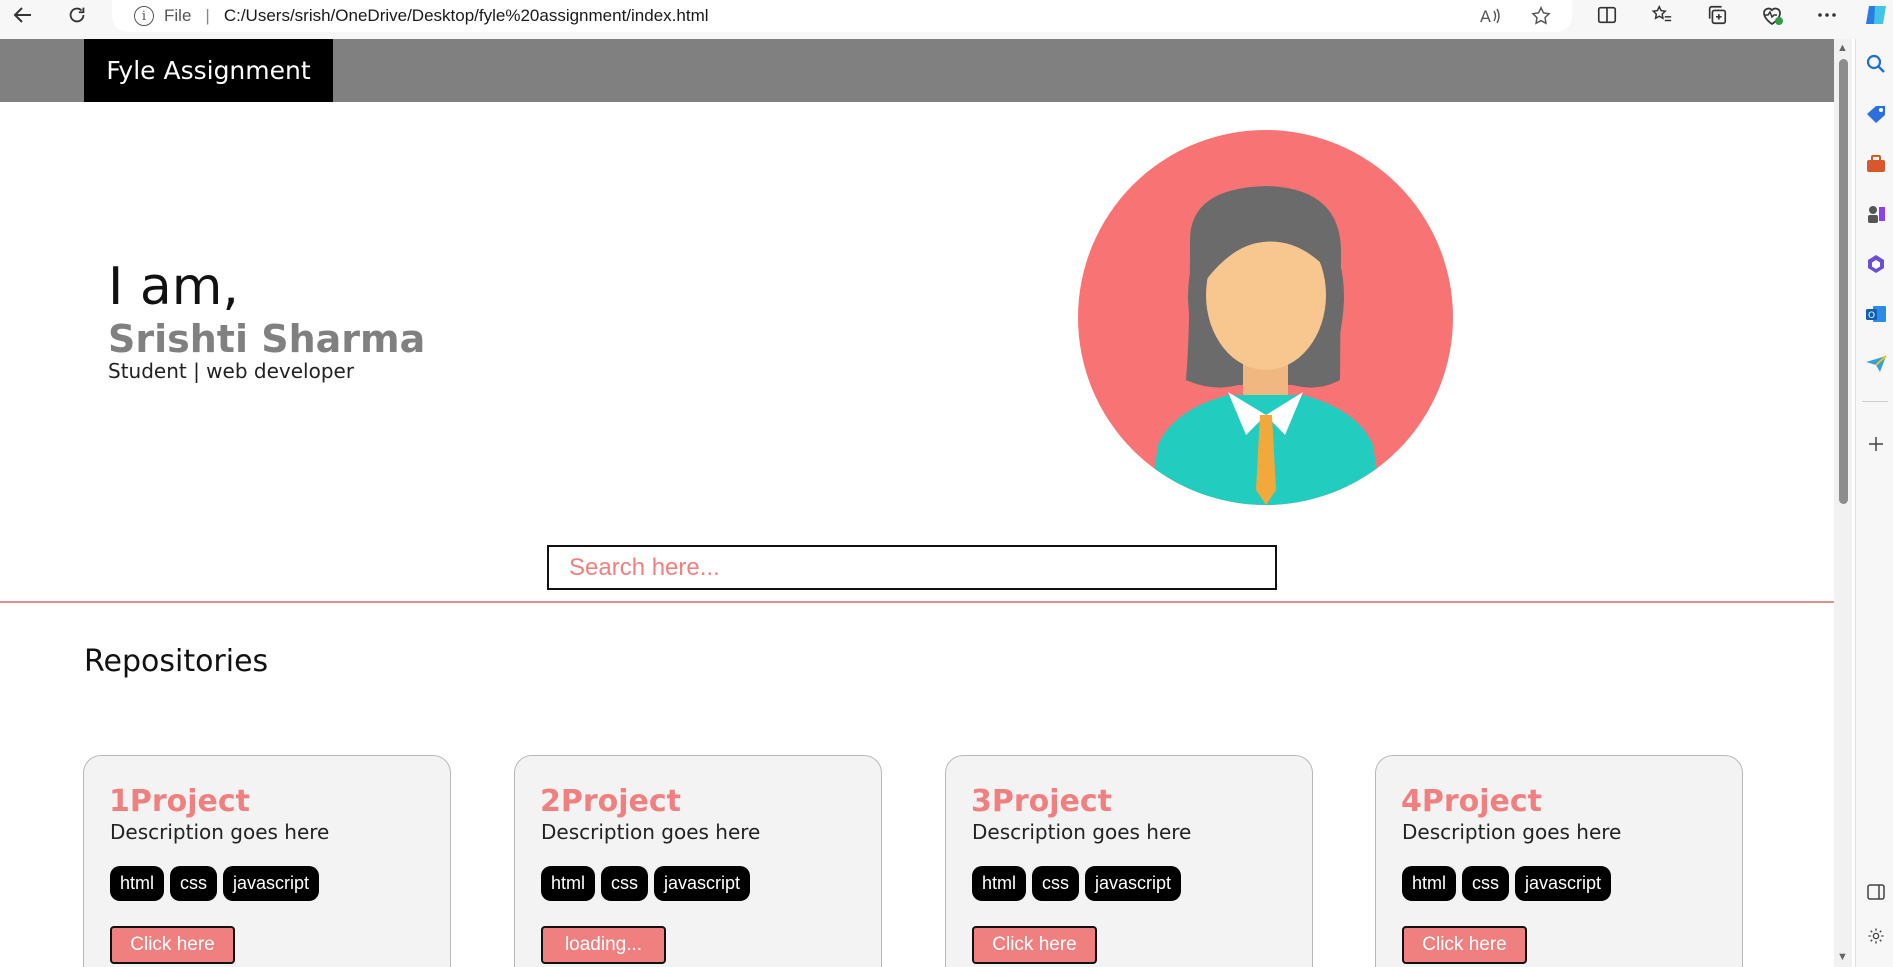 The width and height of the screenshot is (1893, 967). I want to click on file-label: File, so click(178, 15).